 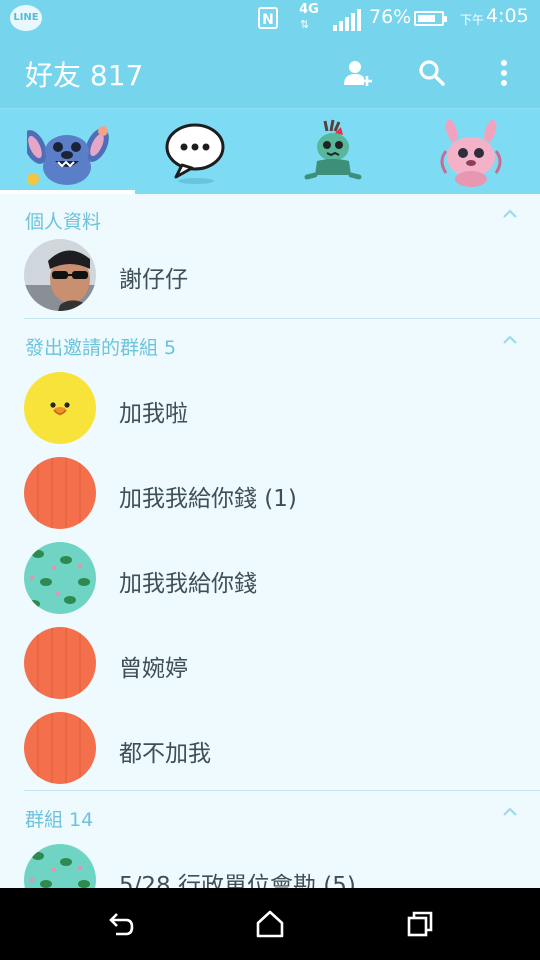 What do you see at coordinates (305, 24) in the screenshot?
I see `data-transfer-icon: ⇅` at bounding box center [305, 24].